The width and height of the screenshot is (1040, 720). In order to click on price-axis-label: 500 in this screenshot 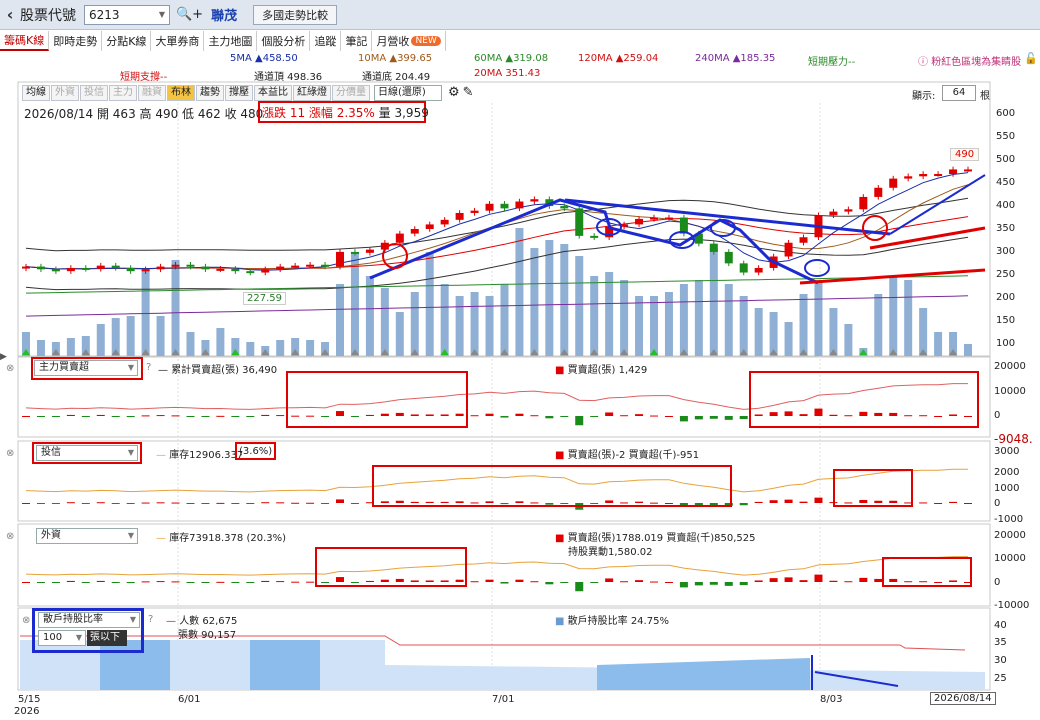, I will do `click(1006, 160)`.